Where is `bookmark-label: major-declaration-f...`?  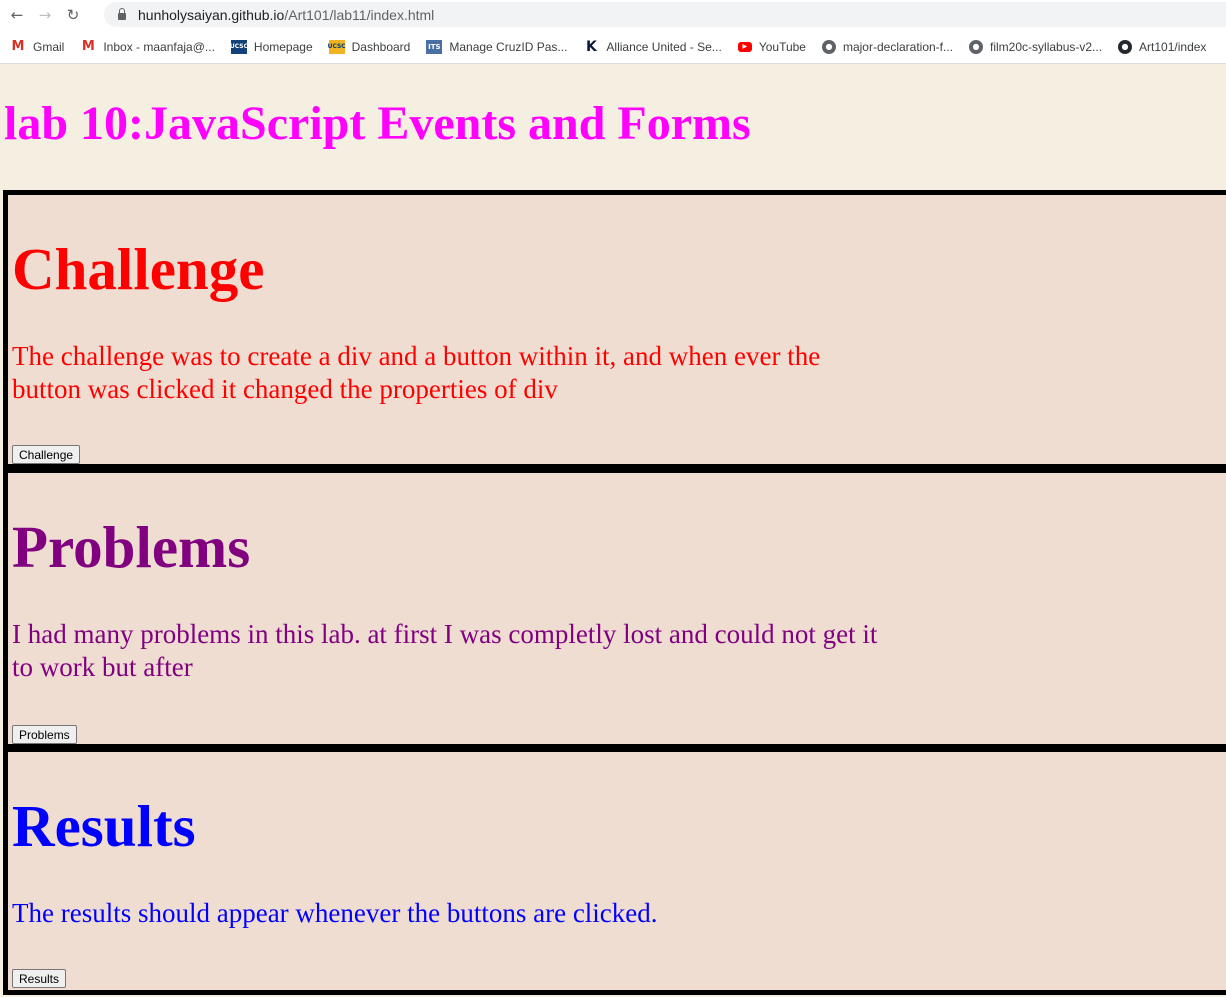 bookmark-label: major-declaration-f... is located at coordinates (898, 46).